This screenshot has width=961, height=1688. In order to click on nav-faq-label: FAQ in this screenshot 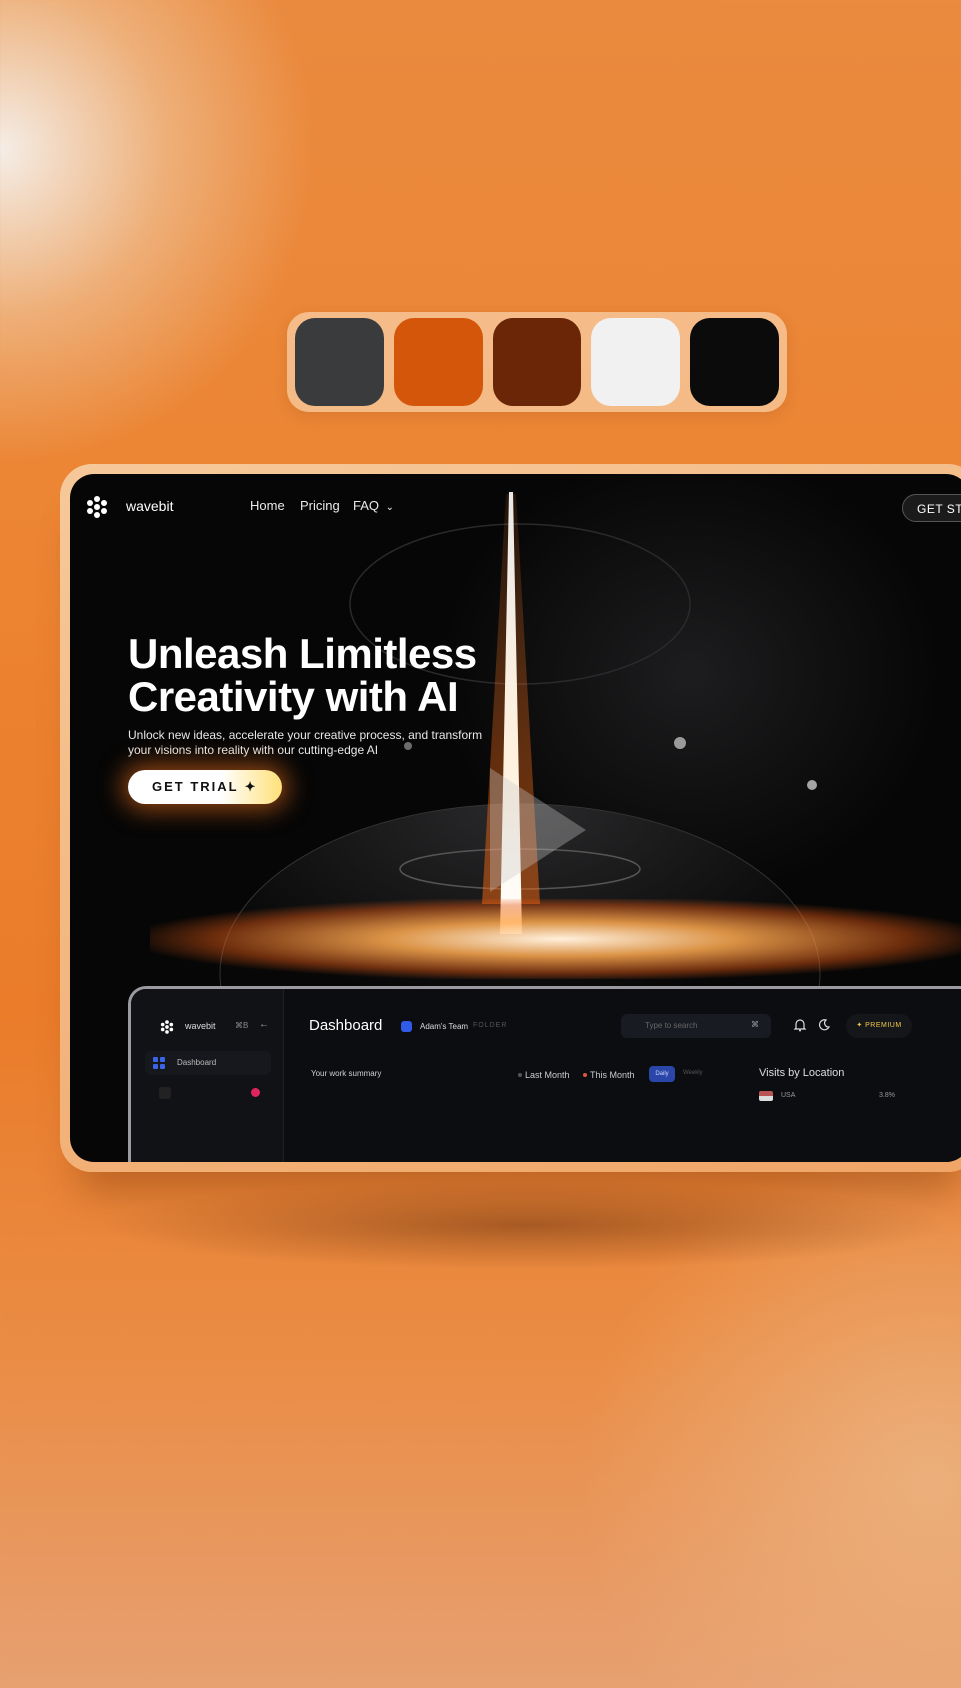, I will do `click(366, 505)`.